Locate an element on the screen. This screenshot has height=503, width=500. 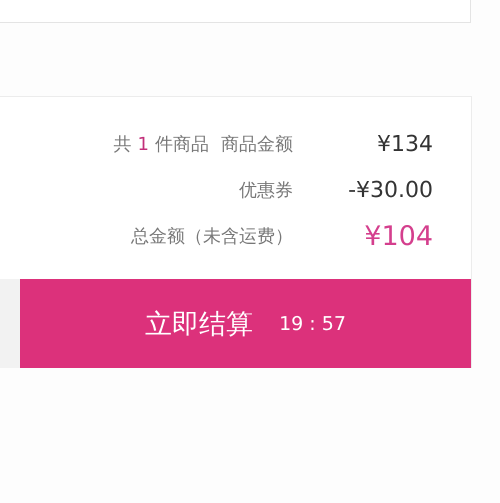
item-count: 1 is located at coordinates (143, 144).